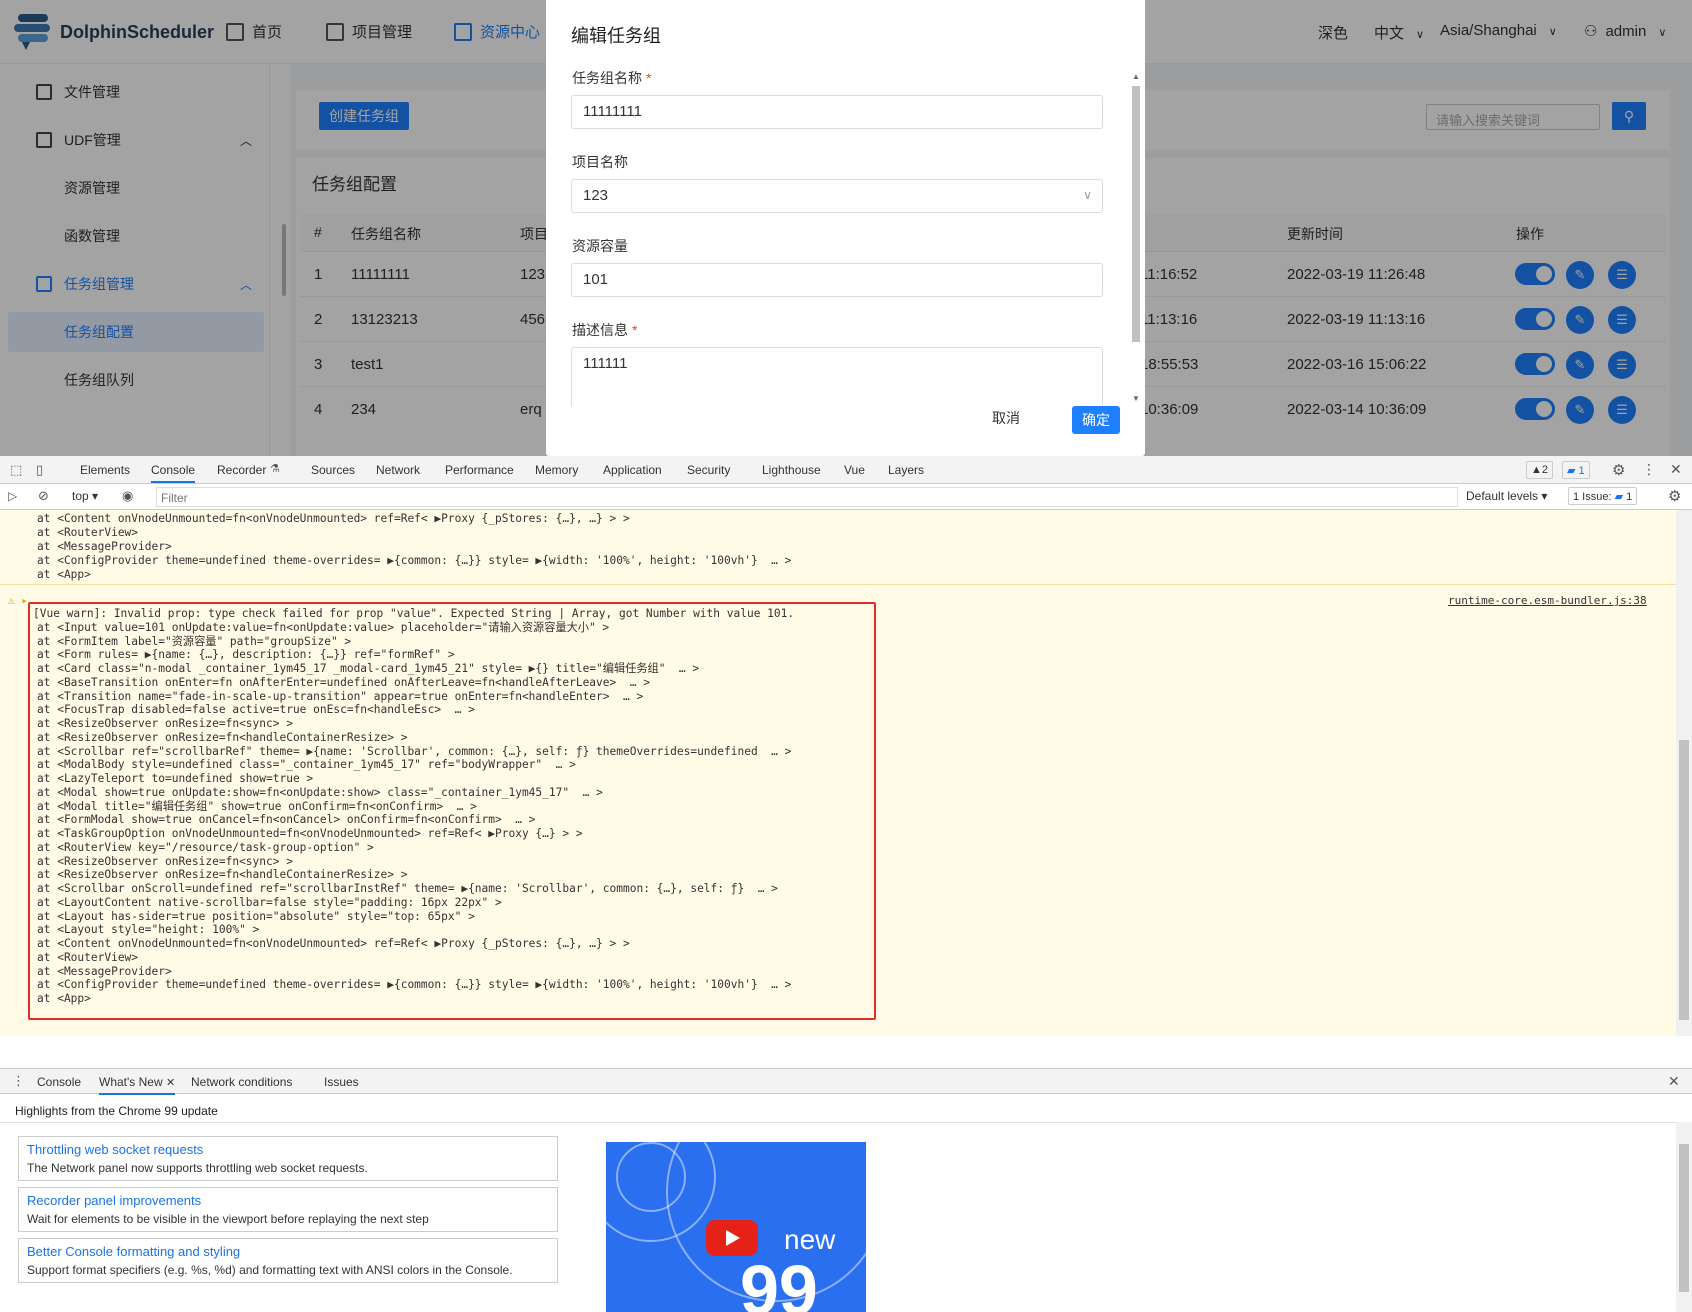 The image size is (1692, 1312). What do you see at coordinates (837, 280) in the screenshot?
I see `capacity-input: 101` at bounding box center [837, 280].